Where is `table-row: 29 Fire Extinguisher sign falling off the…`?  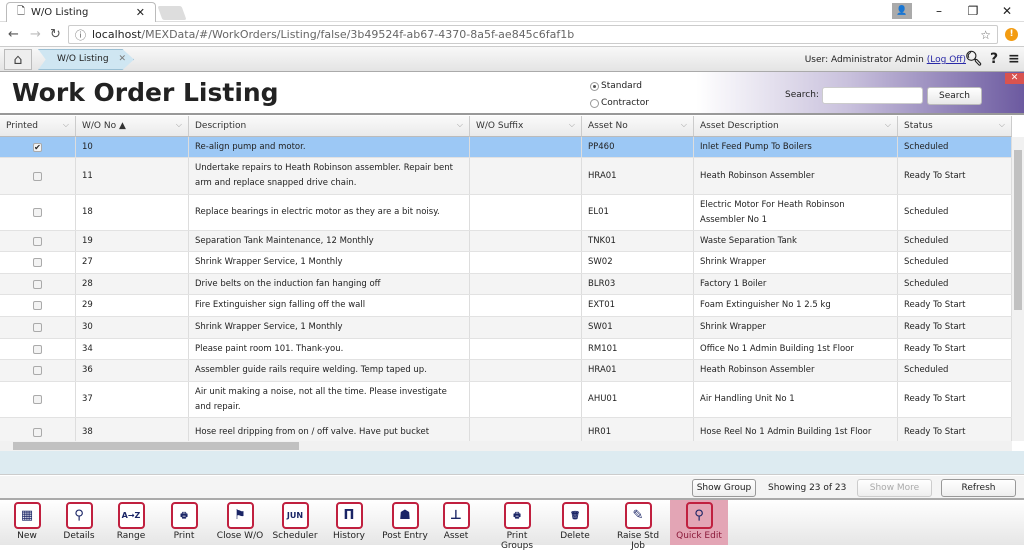
table-row: 29 Fire Extinguisher sign falling off the… is located at coordinates (506, 306).